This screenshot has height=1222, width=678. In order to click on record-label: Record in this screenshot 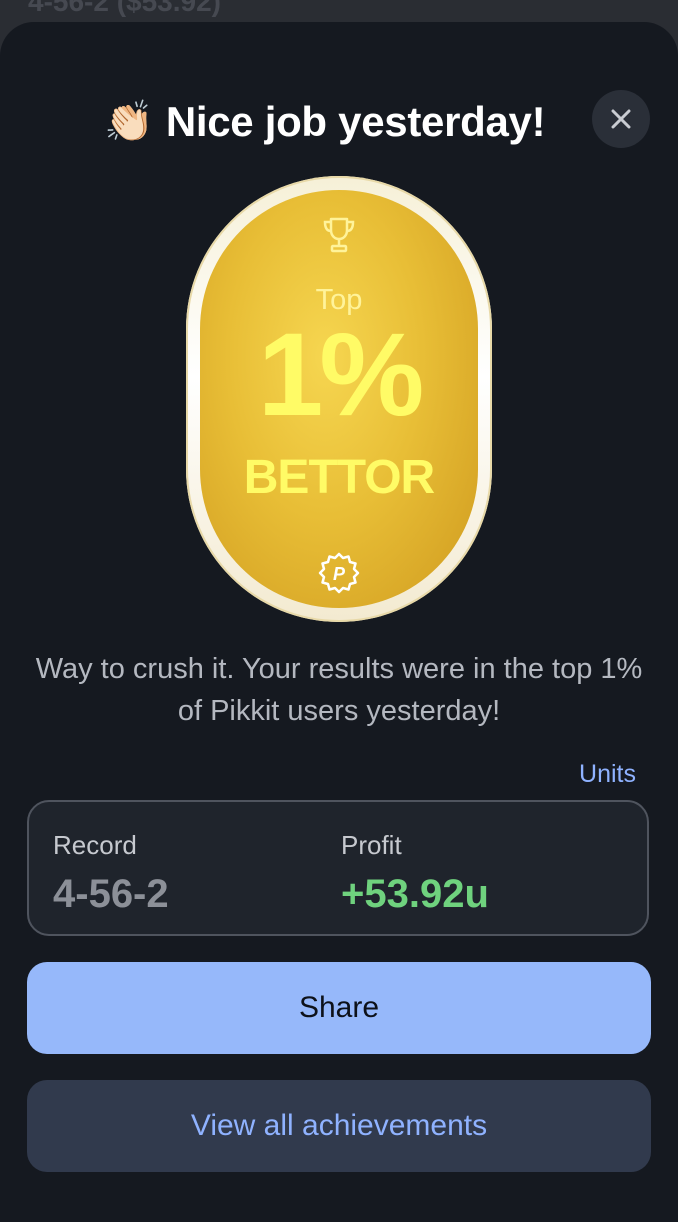, I will do `click(95, 845)`.